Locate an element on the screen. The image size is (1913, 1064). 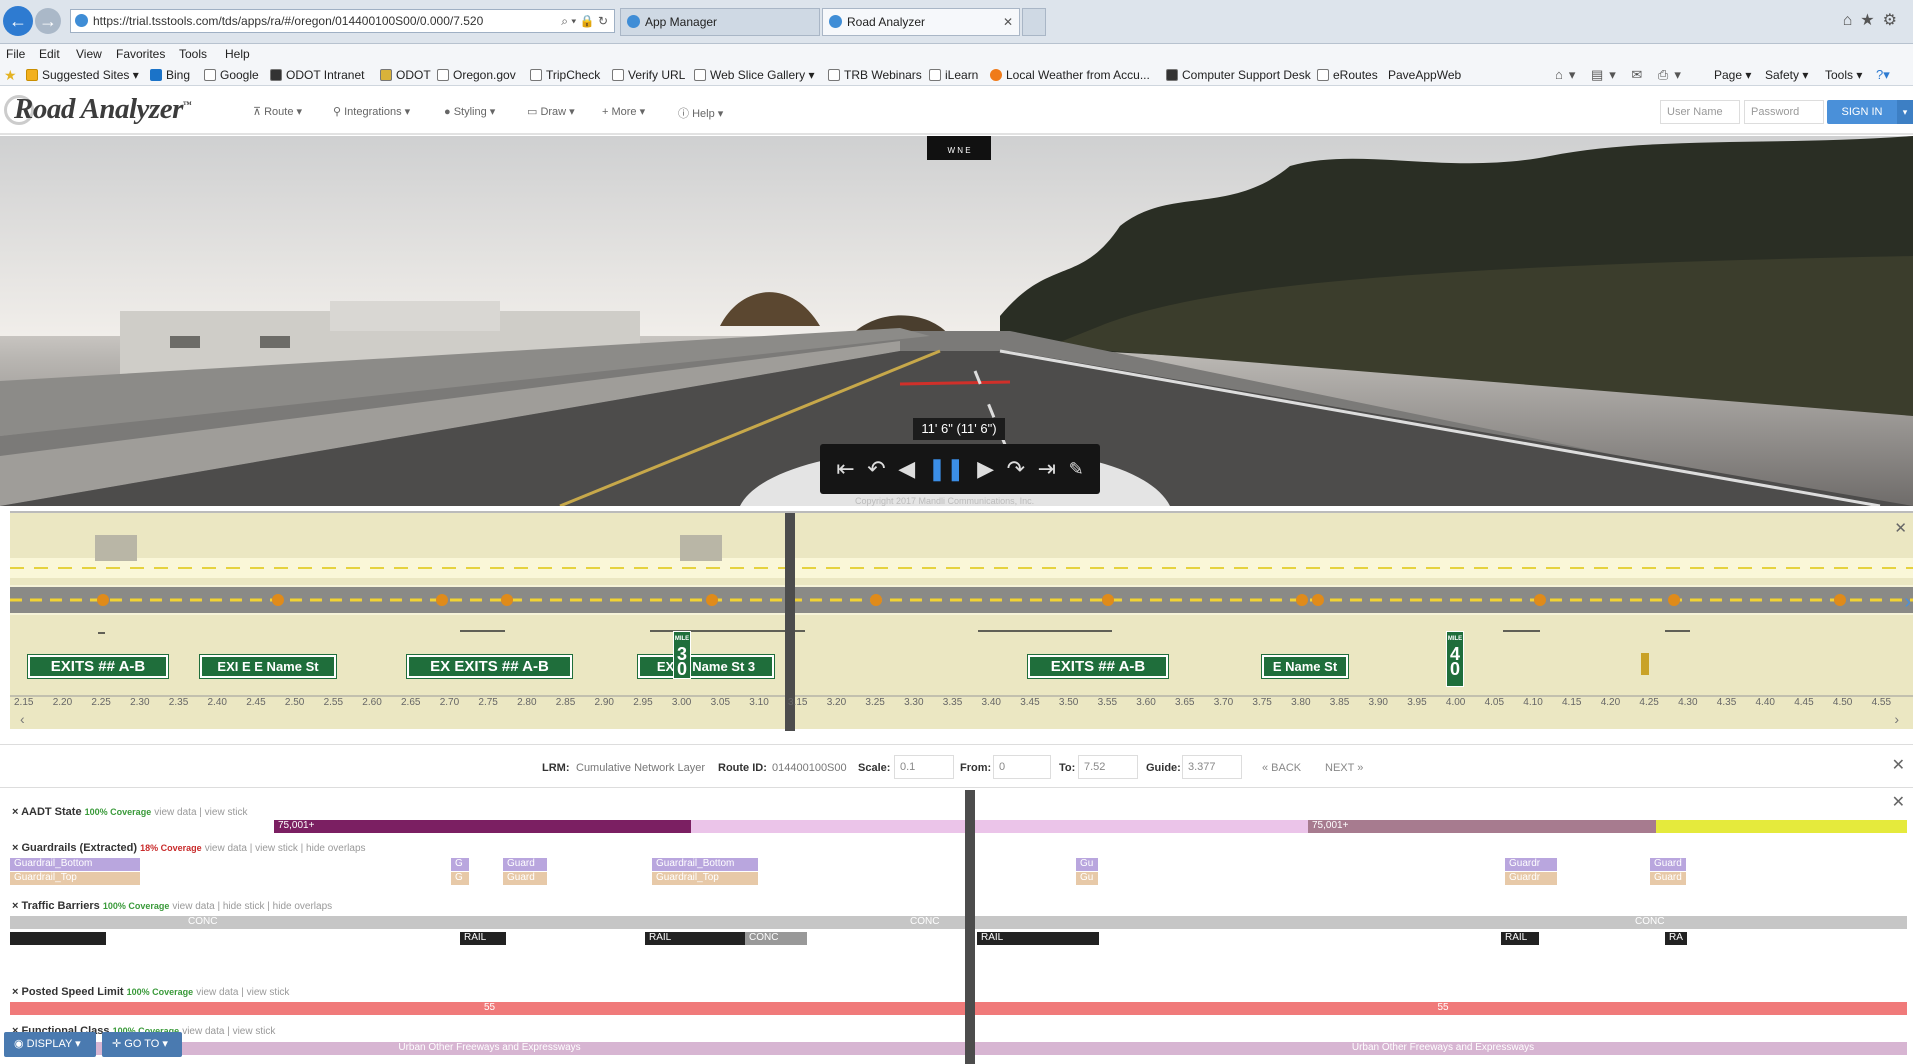
guide-input: 3.377 is located at coordinates (1212, 767).